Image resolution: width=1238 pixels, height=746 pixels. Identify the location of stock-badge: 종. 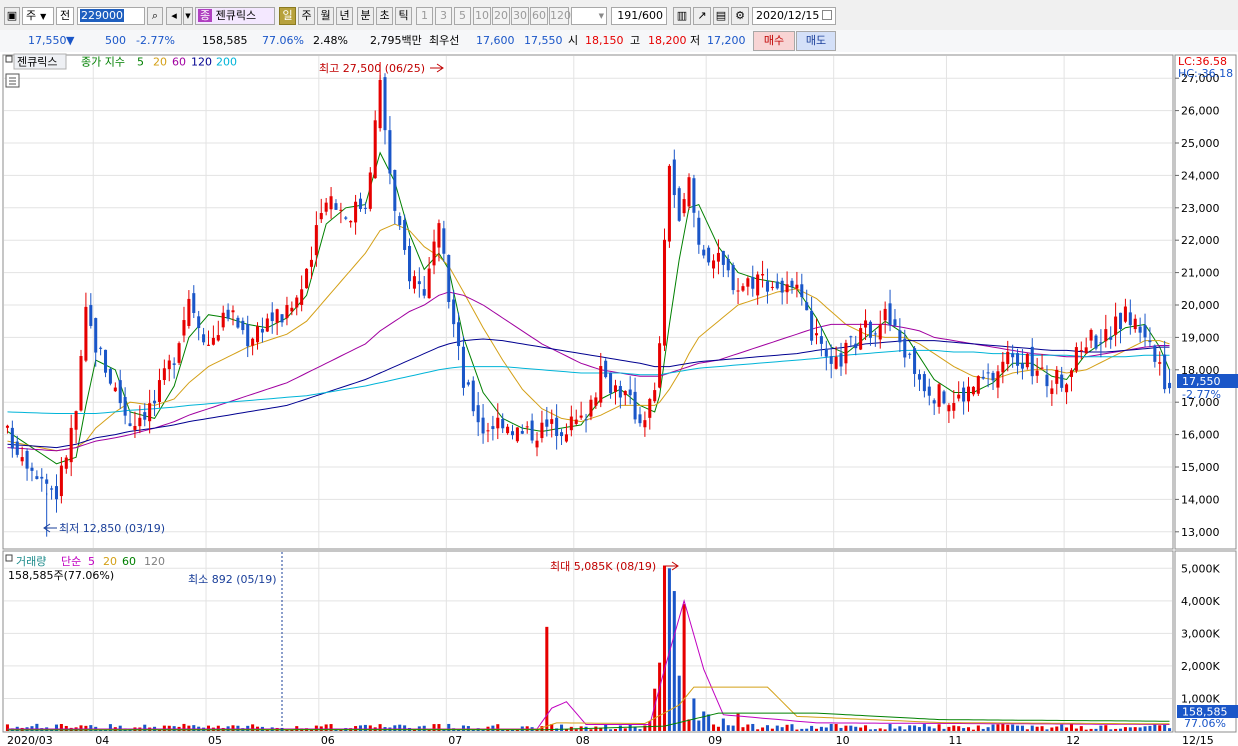
(205, 15).